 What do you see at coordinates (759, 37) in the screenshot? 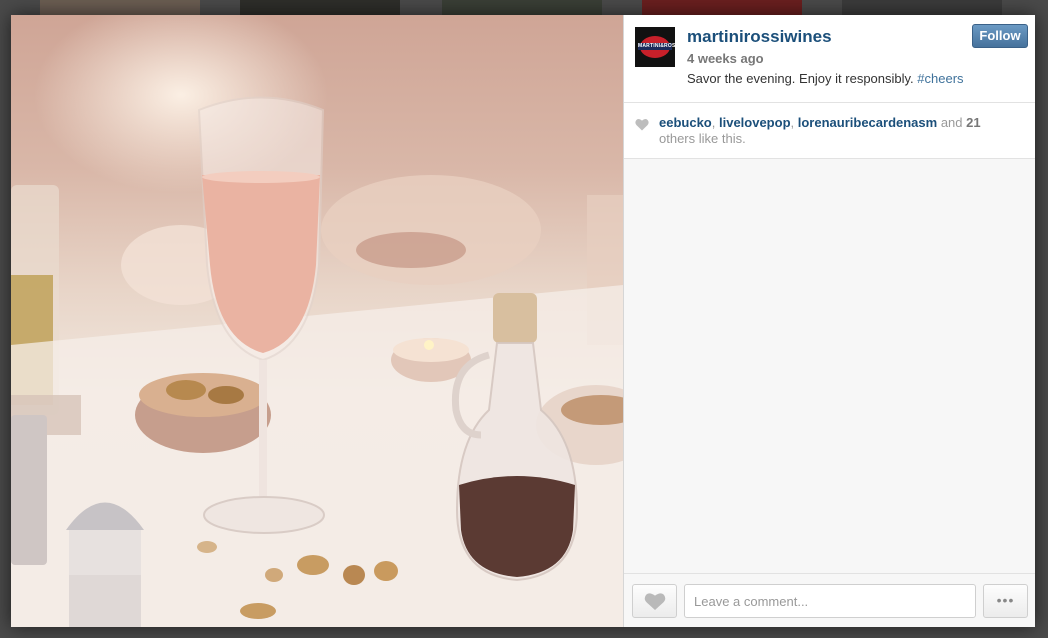
I see `username-link: martinirossiwines` at bounding box center [759, 37].